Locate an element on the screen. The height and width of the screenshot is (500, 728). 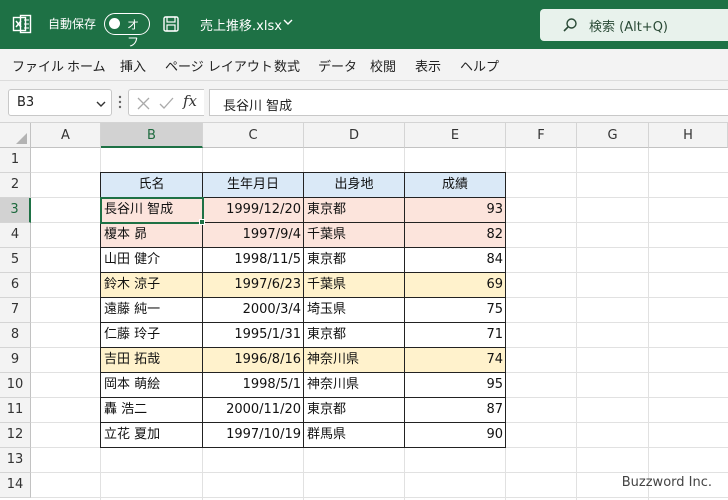
row-header-11: 11 is located at coordinates (15, 410).